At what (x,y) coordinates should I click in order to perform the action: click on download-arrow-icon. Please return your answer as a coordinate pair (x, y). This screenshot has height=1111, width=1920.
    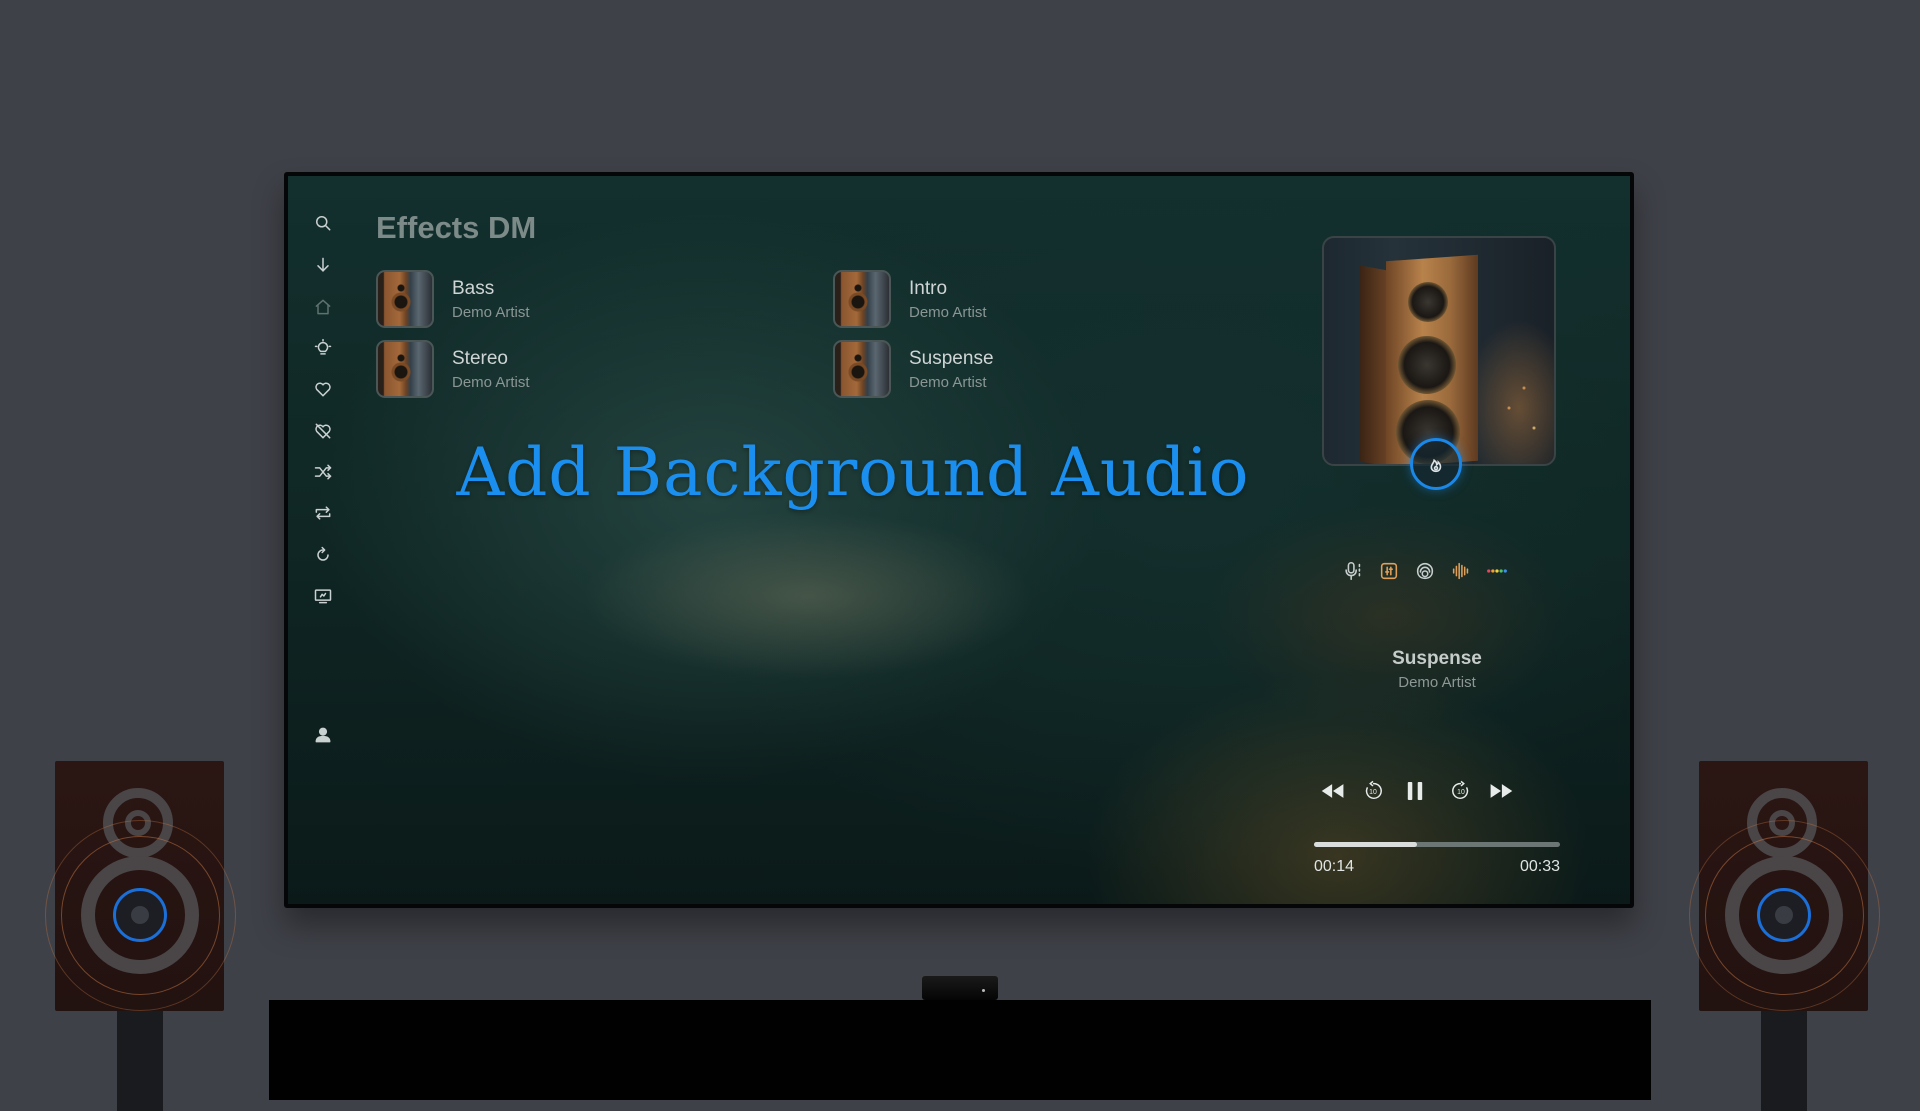
    Looking at the image, I should click on (323, 265).